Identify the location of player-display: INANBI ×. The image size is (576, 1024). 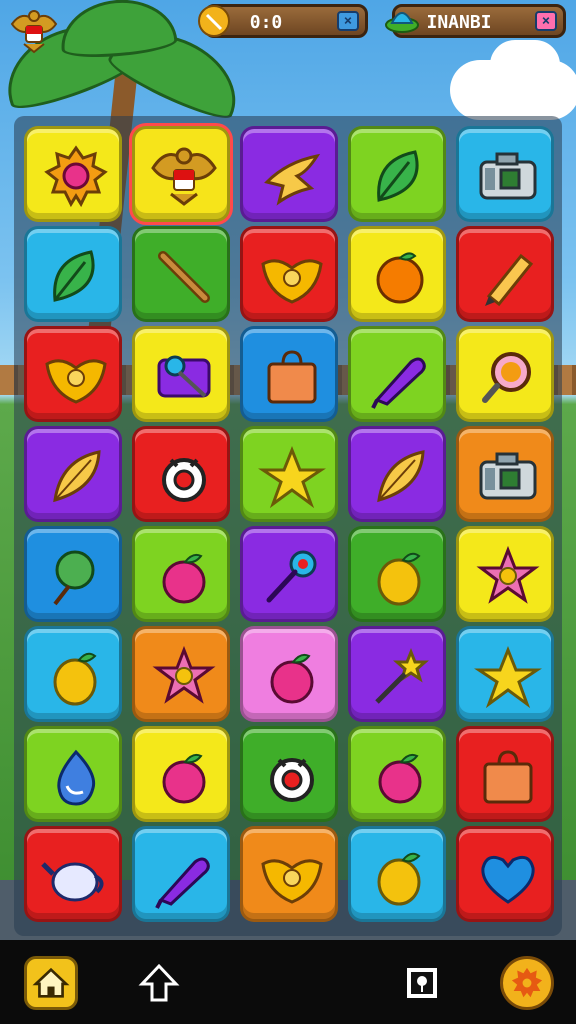
(475, 21).